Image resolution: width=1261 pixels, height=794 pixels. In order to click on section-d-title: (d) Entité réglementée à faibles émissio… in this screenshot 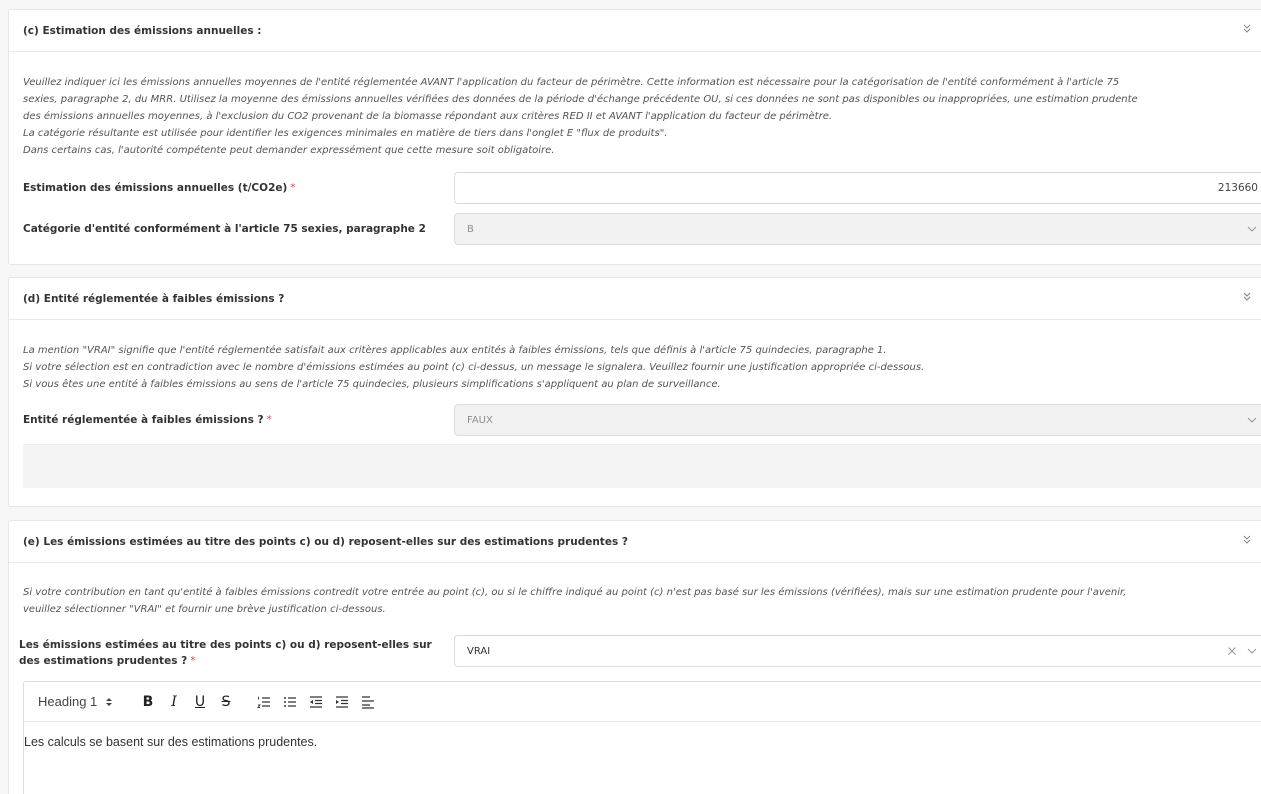, I will do `click(154, 298)`.